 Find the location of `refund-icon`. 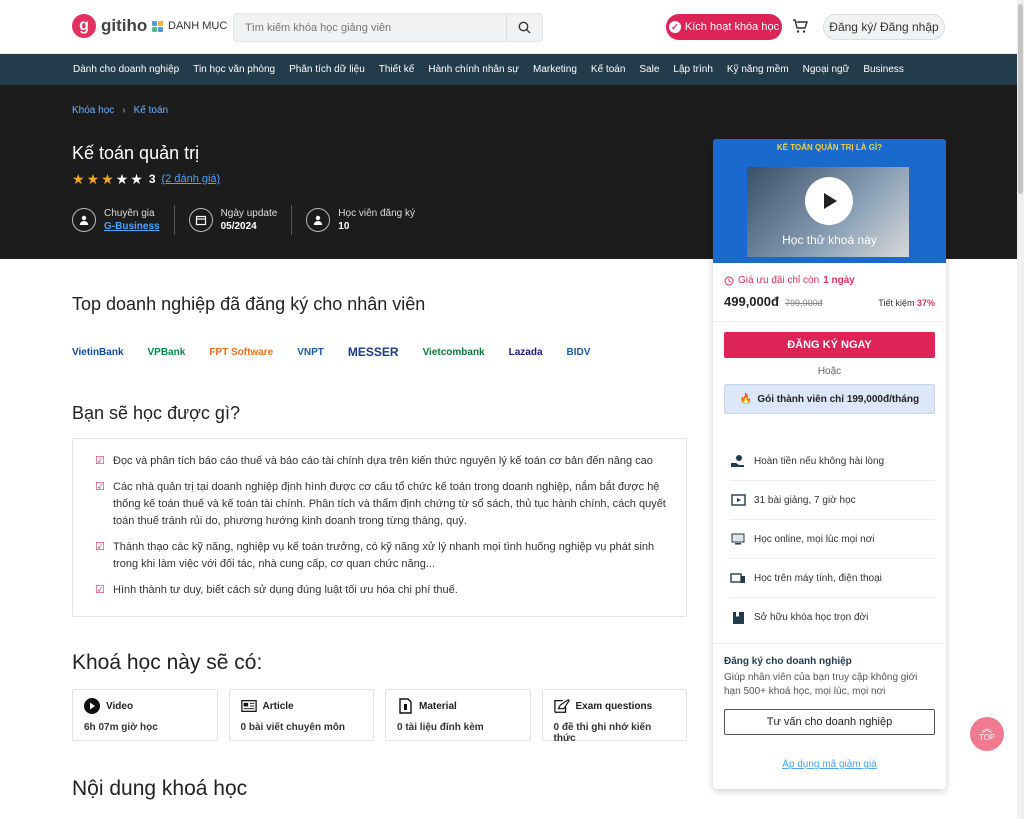

refund-icon is located at coordinates (738, 461).